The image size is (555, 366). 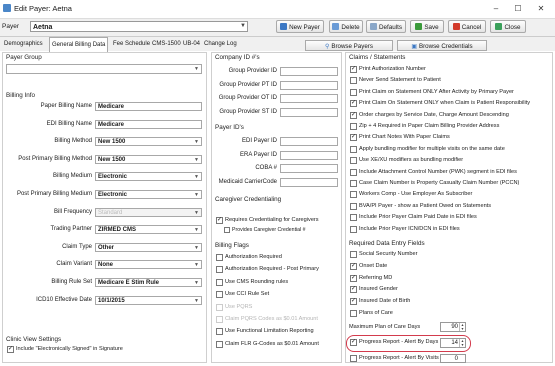 I want to click on claims-option-label: Use XE/XU modifiers as bundling modifier, so click(x=411, y=160).